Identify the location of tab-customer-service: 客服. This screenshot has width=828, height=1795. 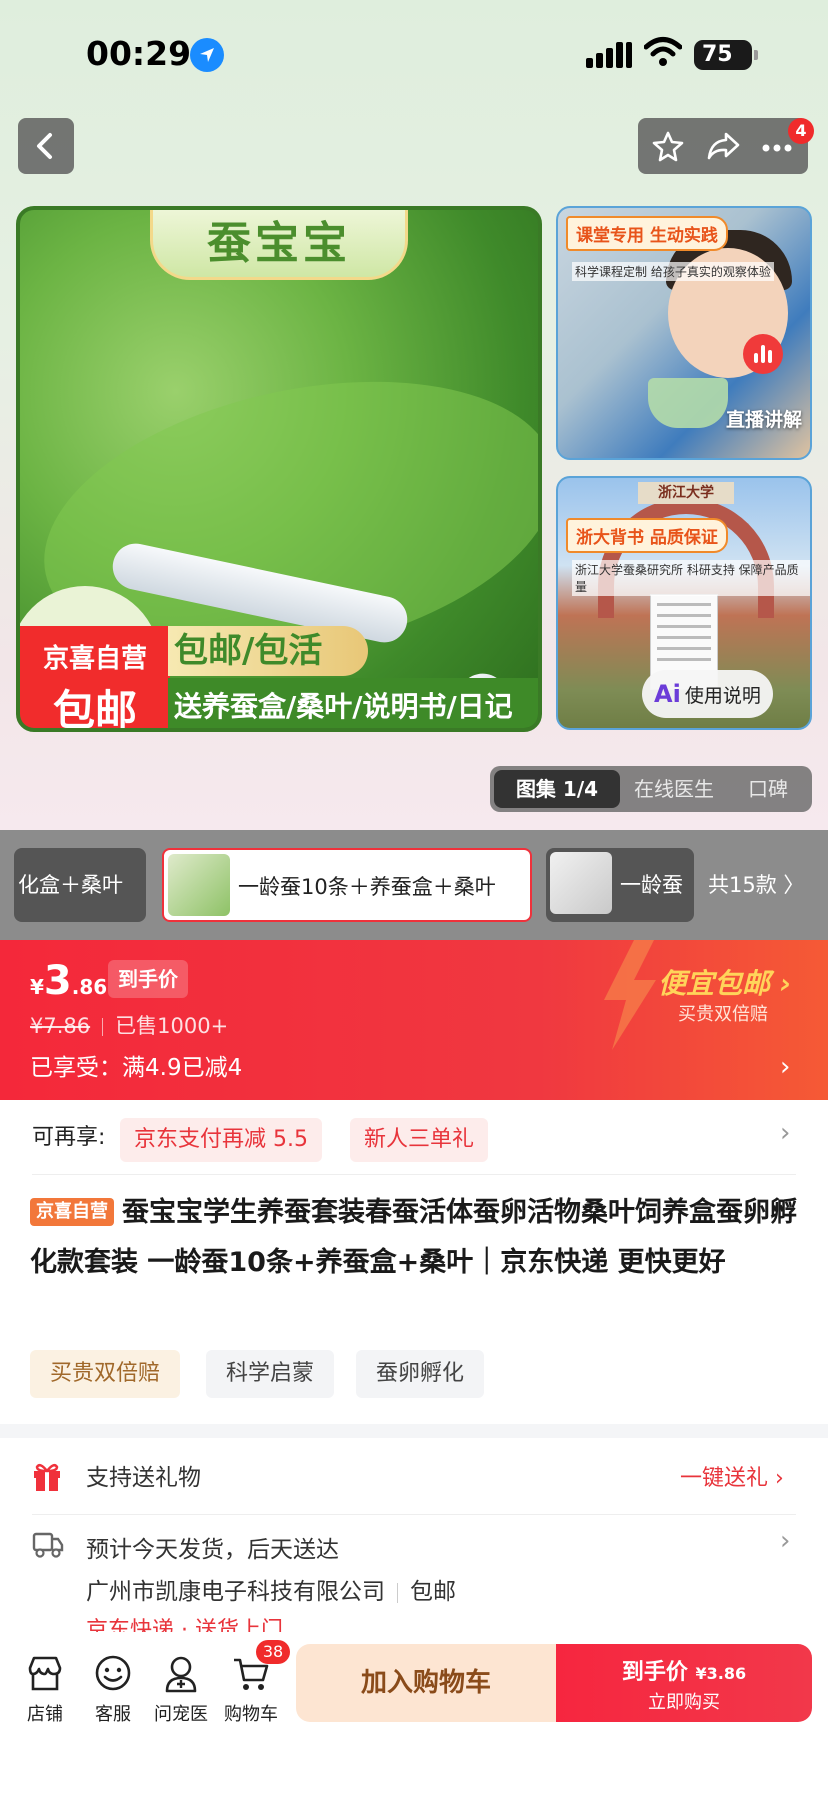
(113, 1688).